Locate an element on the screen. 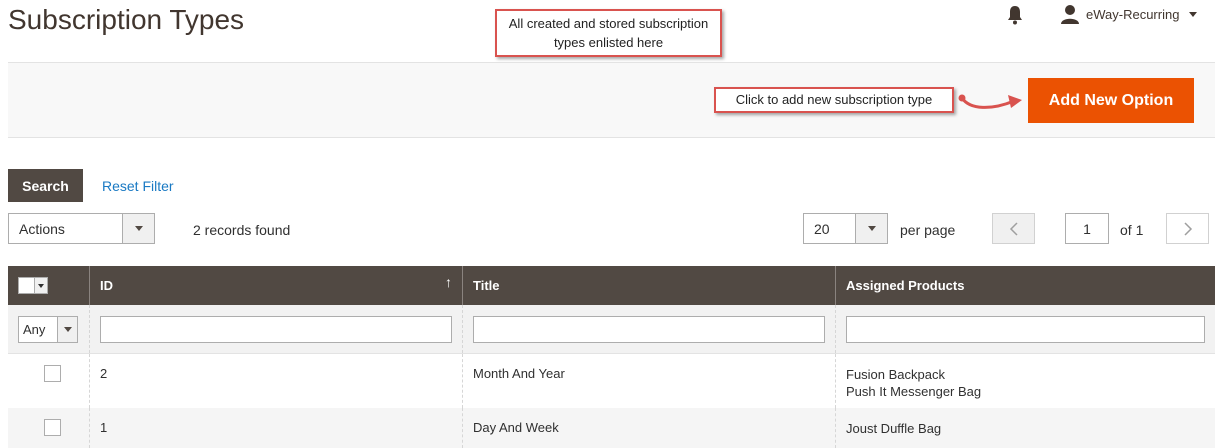 The image size is (1215, 448). id-cell: 2 is located at coordinates (276, 381).